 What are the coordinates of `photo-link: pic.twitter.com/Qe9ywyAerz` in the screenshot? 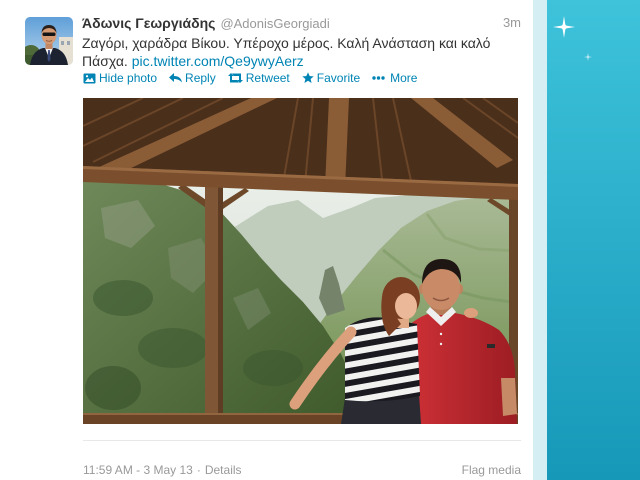 It's located at (218, 61).